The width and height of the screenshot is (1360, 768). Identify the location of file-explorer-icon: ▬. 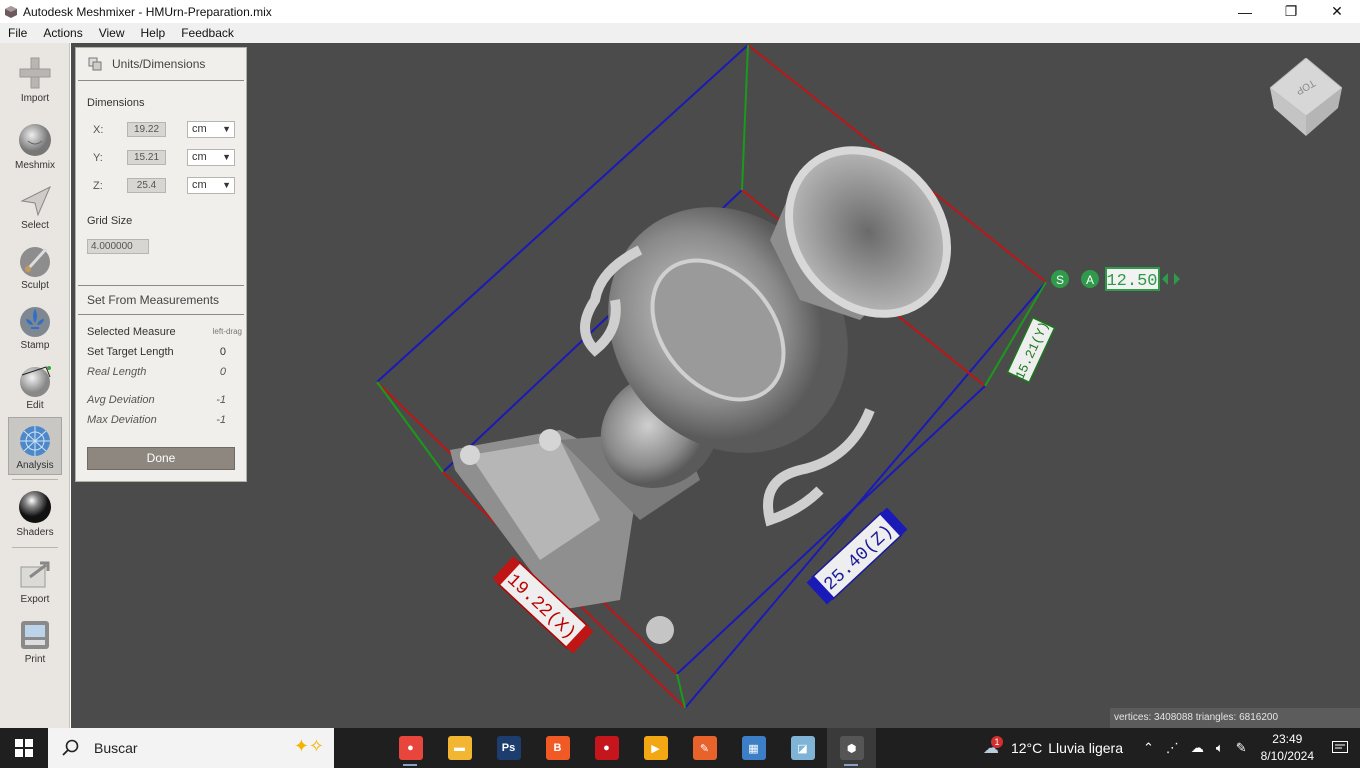
(459, 748).